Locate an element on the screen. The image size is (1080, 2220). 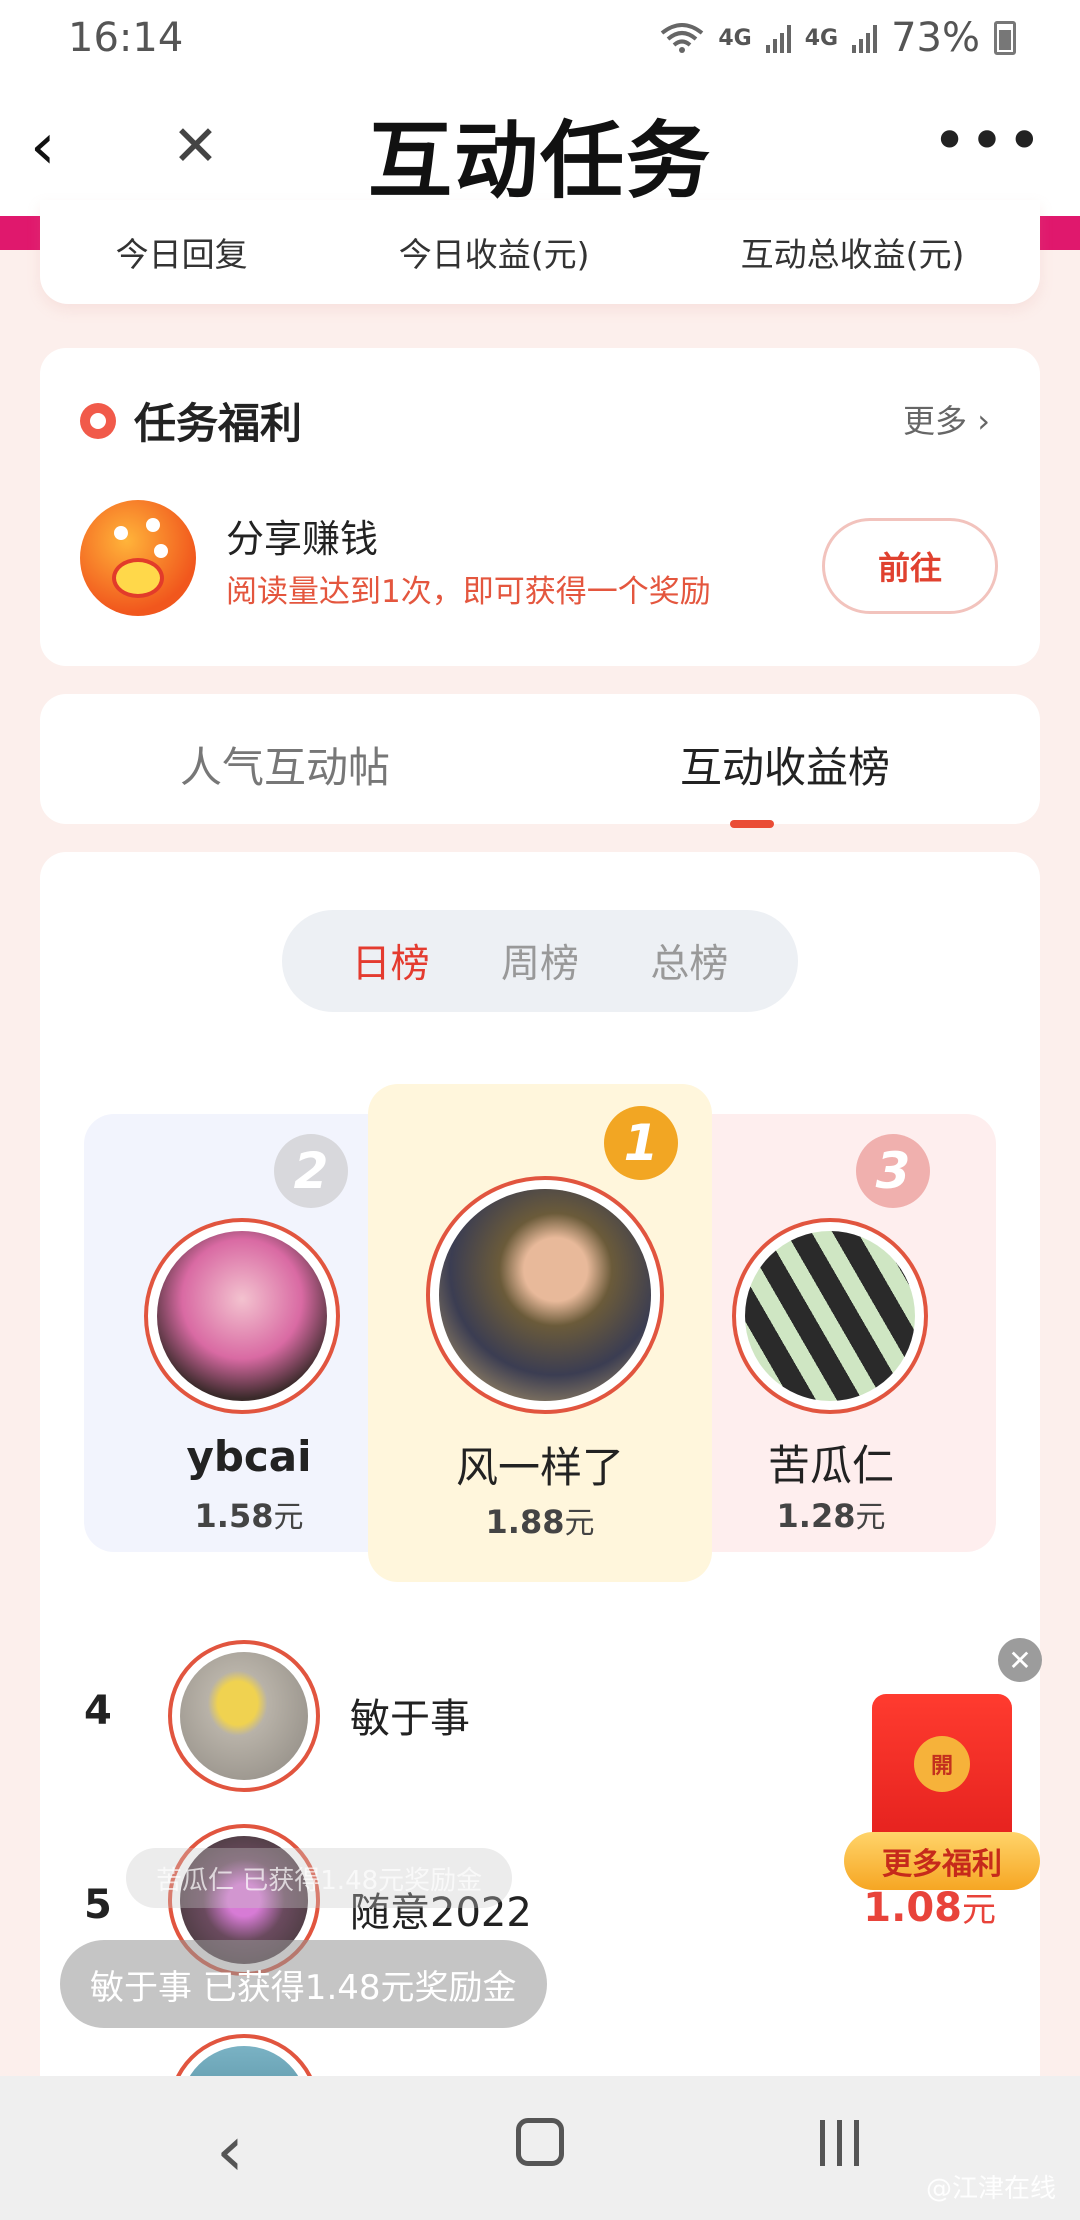
segment-weekly: 周榜 is located at coordinates (540, 961).